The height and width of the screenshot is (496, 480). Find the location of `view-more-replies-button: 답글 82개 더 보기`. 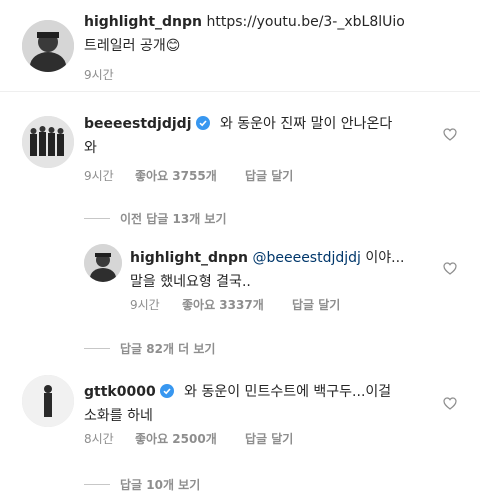

view-more-replies-button: 답글 82개 더 보기 is located at coordinates (167, 348).